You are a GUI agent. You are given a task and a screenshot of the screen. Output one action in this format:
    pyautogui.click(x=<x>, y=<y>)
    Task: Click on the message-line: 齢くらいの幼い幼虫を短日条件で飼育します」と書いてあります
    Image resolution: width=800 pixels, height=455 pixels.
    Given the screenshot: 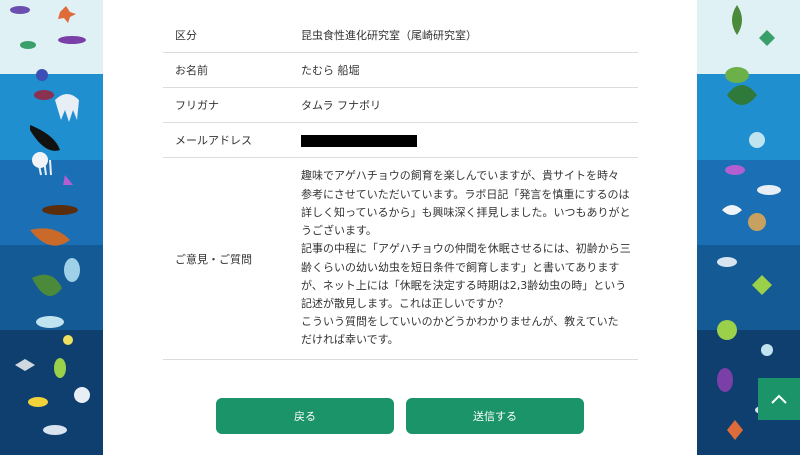 What is the action you would take?
    pyautogui.click(x=460, y=267)
    